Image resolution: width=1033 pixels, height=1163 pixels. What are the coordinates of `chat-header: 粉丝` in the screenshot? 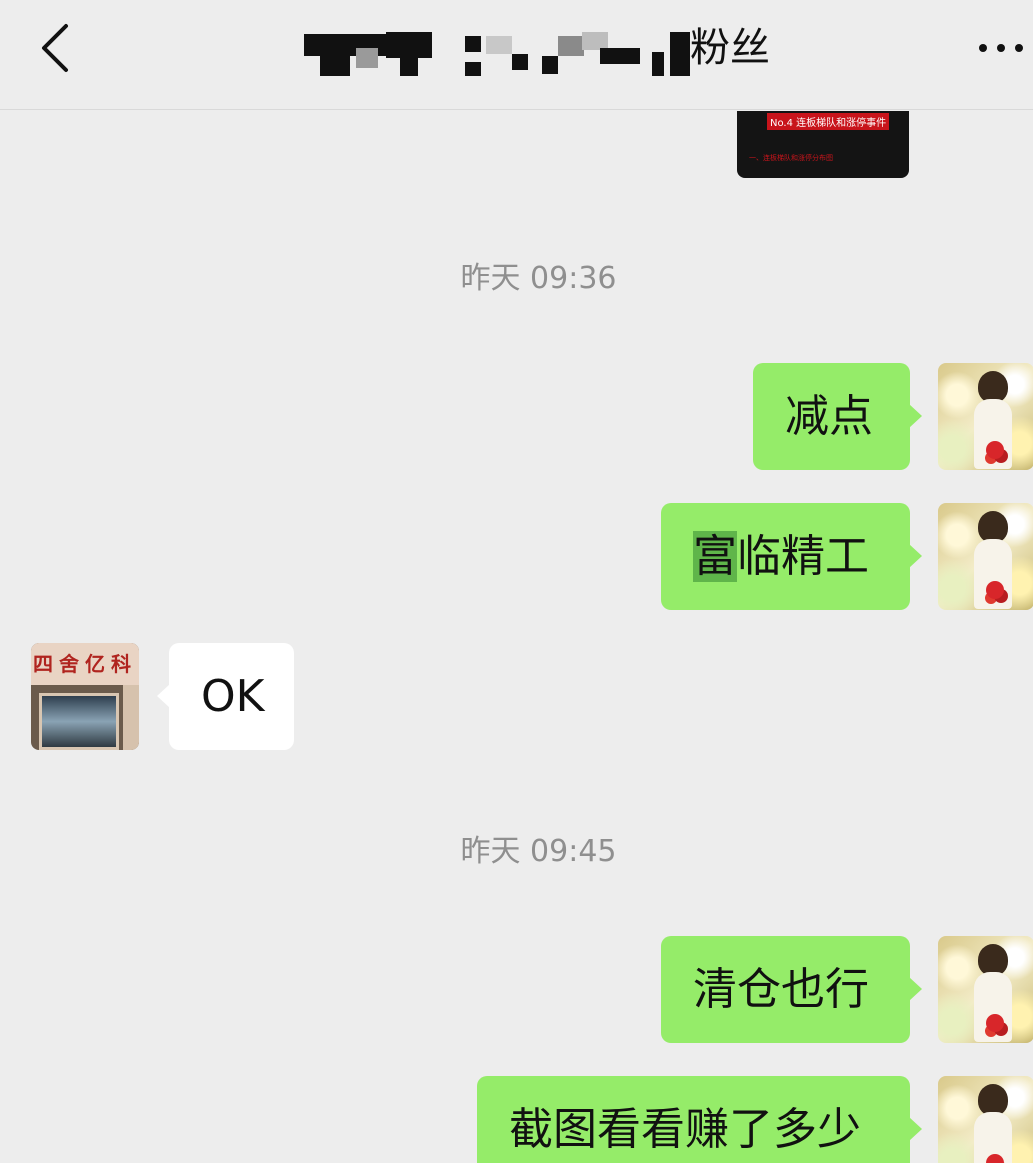 It's located at (516, 55).